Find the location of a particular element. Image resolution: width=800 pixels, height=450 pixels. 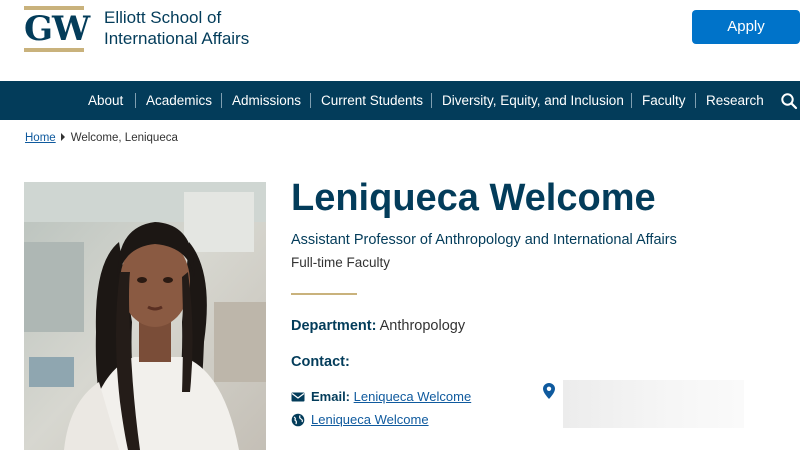

department-line: Department: Anthropology is located at coordinates (378, 326).